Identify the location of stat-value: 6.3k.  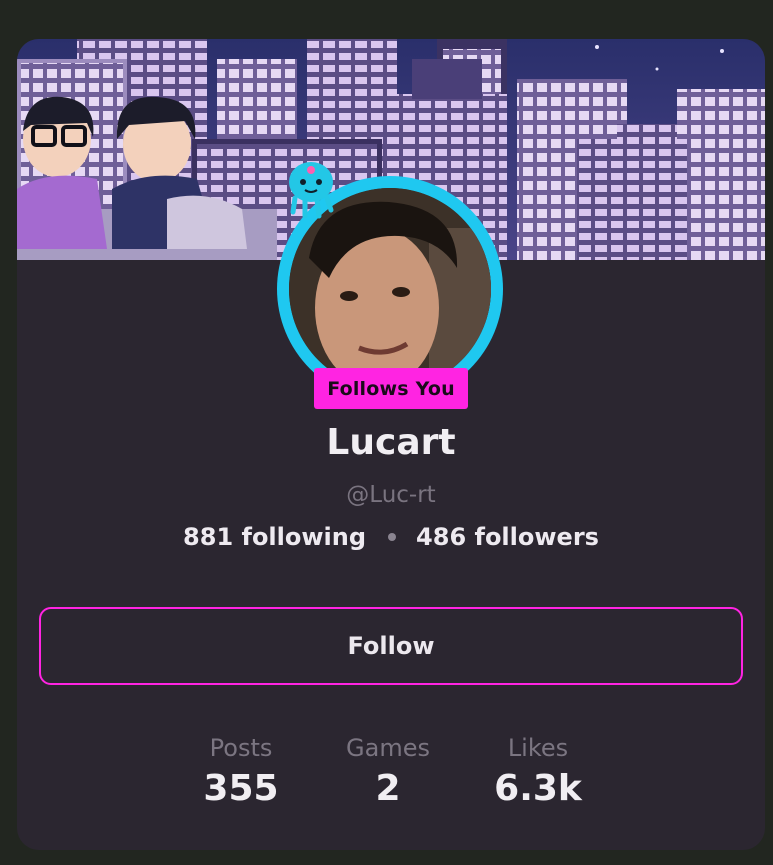
(538, 788).